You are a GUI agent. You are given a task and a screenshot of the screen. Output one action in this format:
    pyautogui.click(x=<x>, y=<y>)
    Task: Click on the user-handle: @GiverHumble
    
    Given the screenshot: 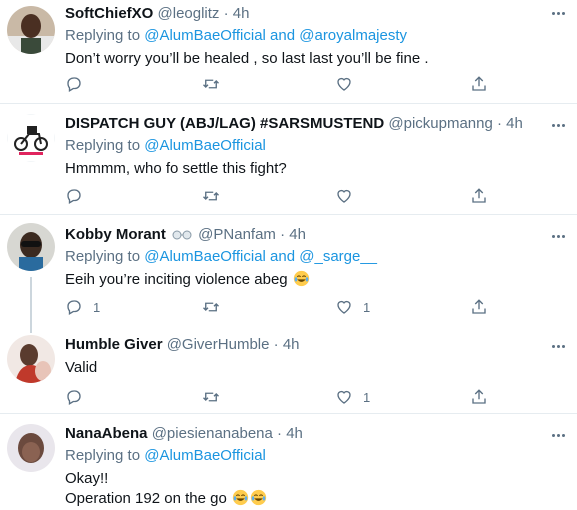 What is the action you would take?
    pyautogui.click(x=218, y=344)
    